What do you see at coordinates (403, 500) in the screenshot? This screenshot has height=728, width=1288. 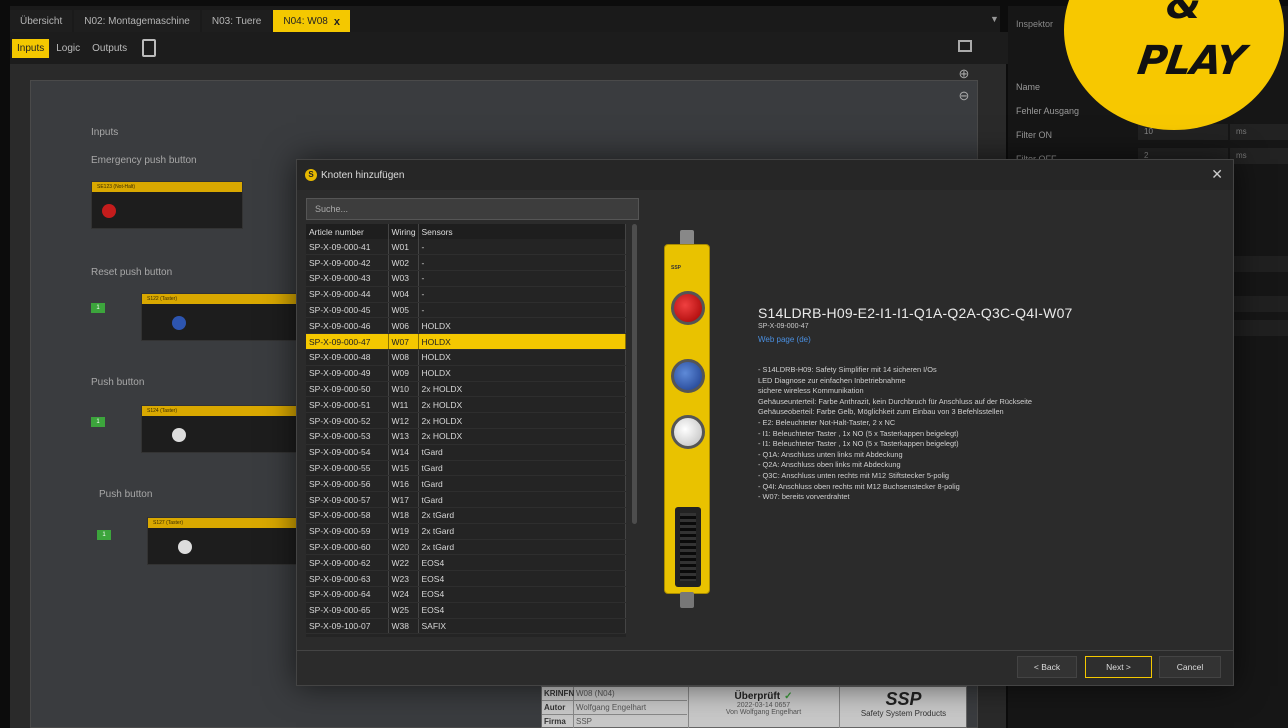 I see `wiring-cell: W17` at bounding box center [403, 500].